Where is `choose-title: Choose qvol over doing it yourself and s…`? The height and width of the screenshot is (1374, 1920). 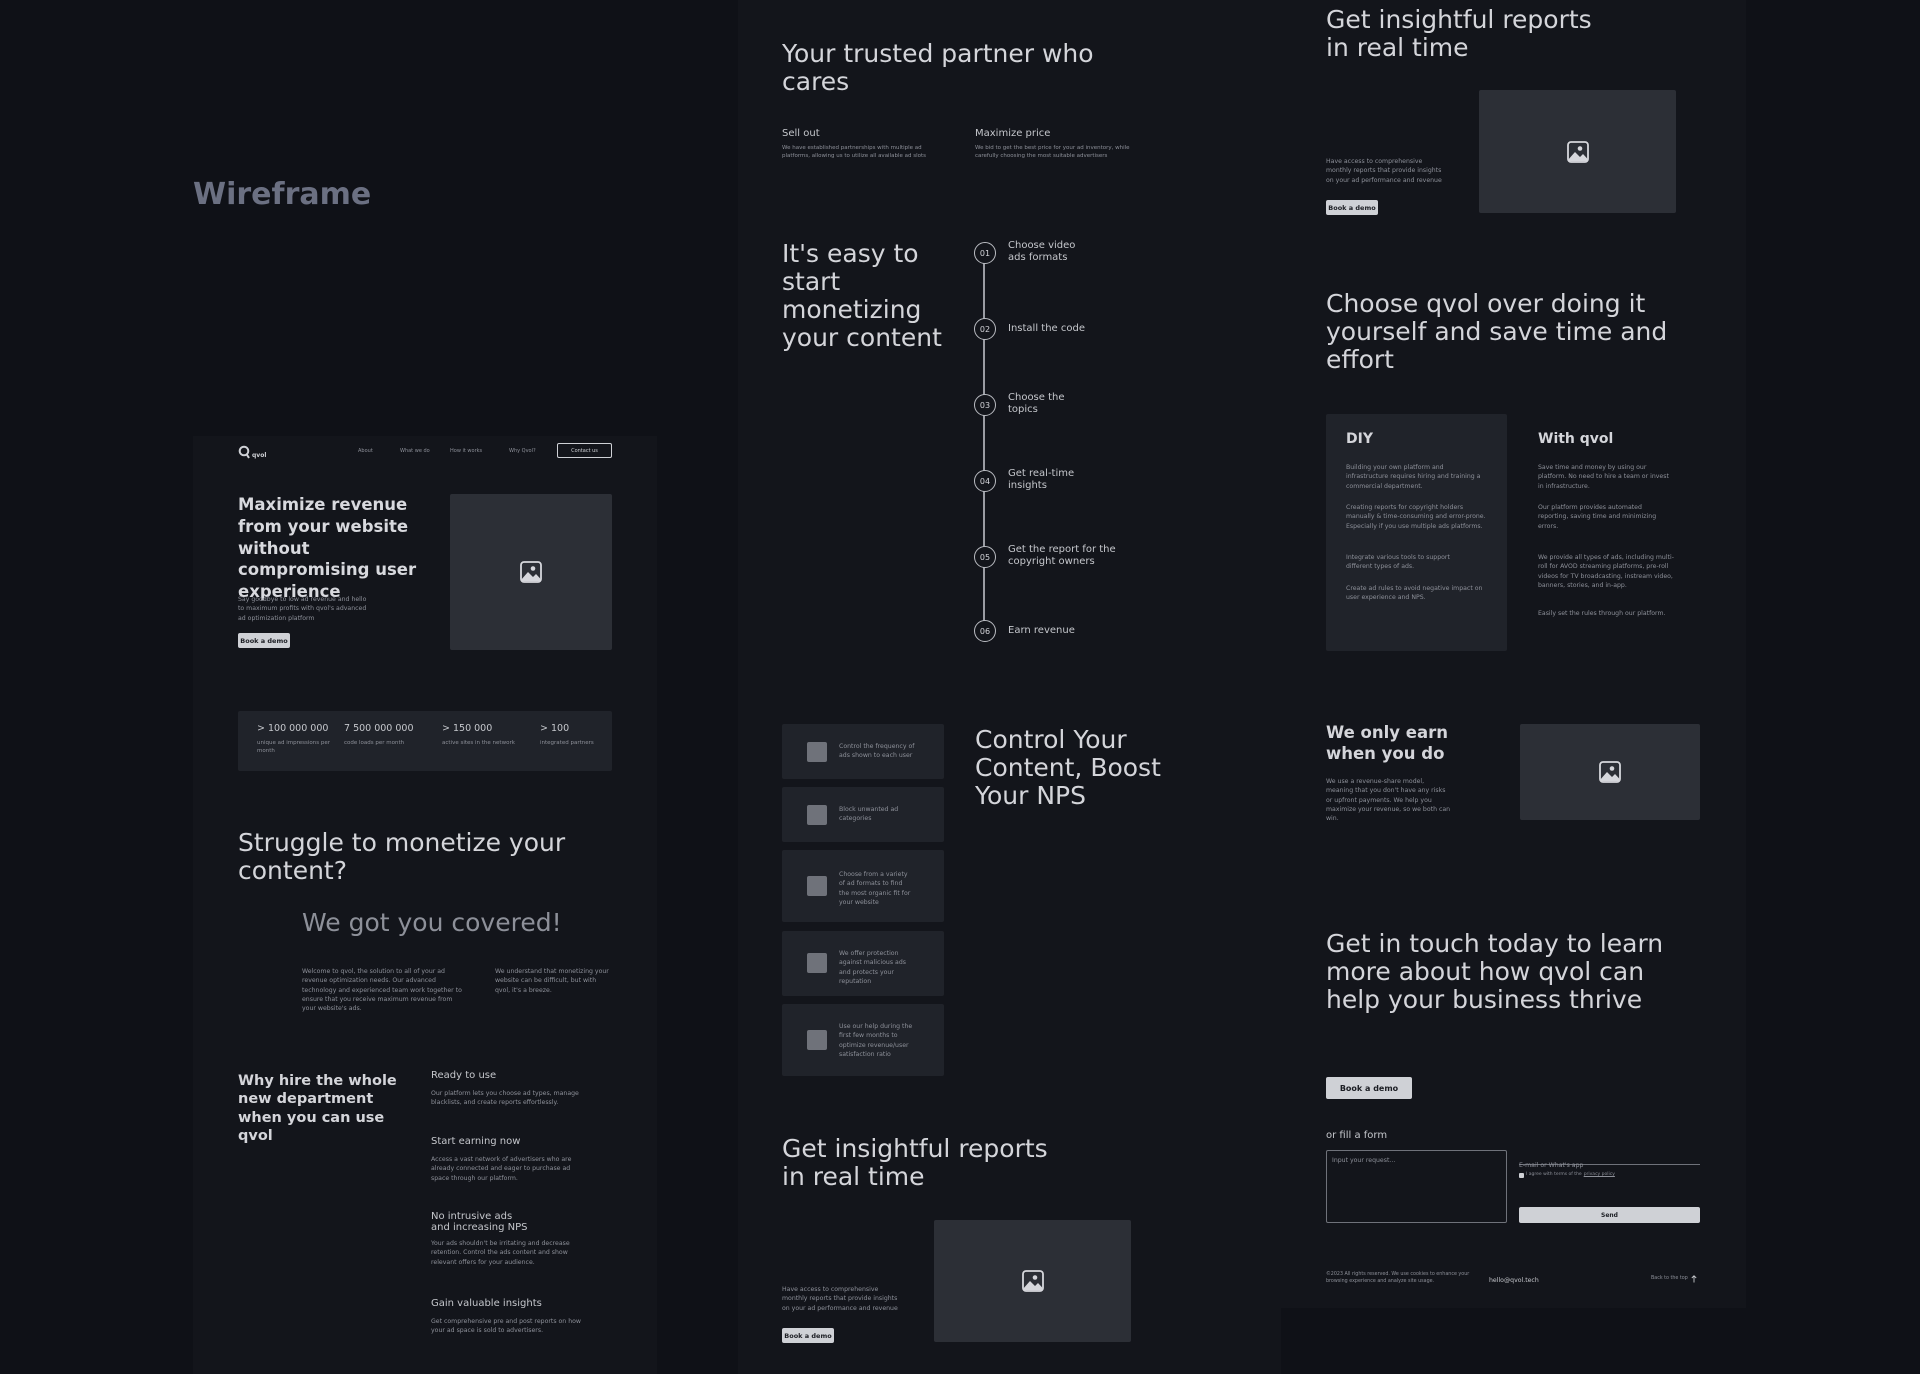 choose-title: Choose qvol over doing it yourself and s… is located at coordinates (1497, 331).